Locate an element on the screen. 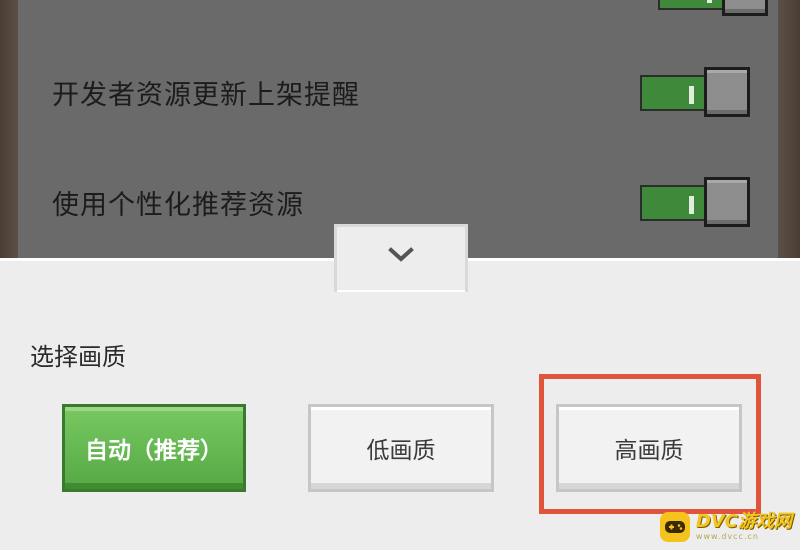 The image size is (800, 550). setting-label: 开发者资源更新上架提醒 is located at coordinates (206, 95).